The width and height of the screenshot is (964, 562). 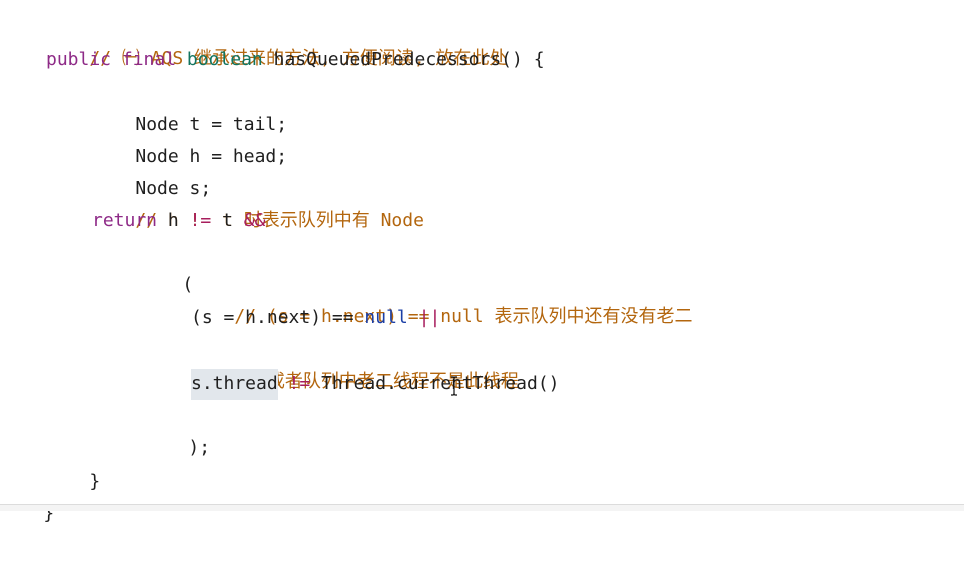 What do you see at coordinates (409, 59) in the screenshot?
I see `method-signature: hasQueuedPredecessors() {` at bounding box center [409, 59].